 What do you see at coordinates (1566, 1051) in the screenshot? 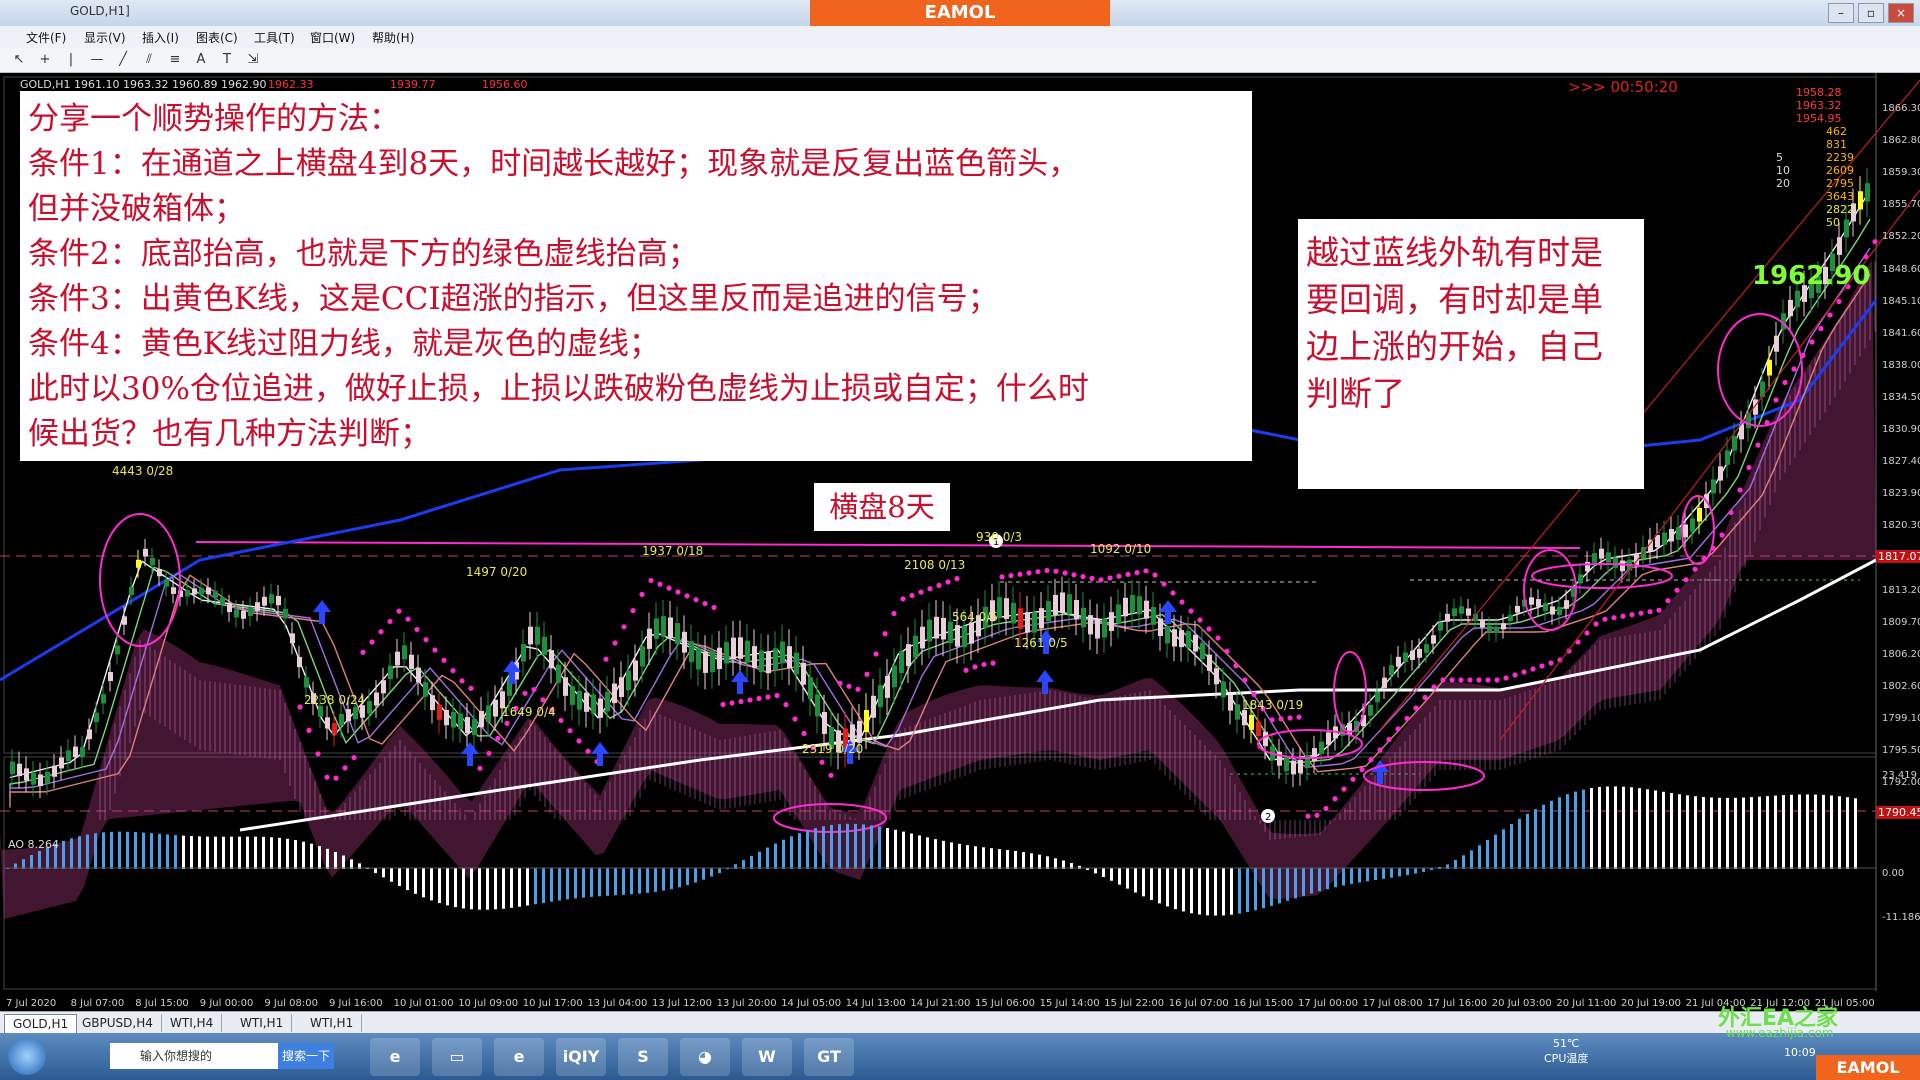
I see `cpu-temperature: 51℃ CPU温度` at bounding box center [1566, 1051].